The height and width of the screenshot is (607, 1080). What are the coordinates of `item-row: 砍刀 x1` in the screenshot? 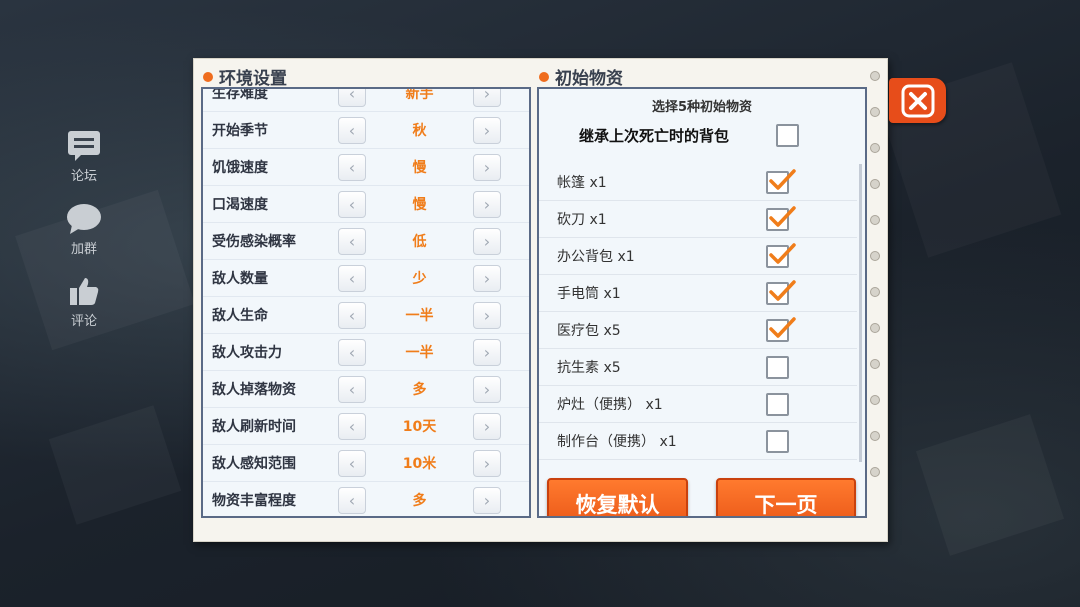 It's located at (698, 219).